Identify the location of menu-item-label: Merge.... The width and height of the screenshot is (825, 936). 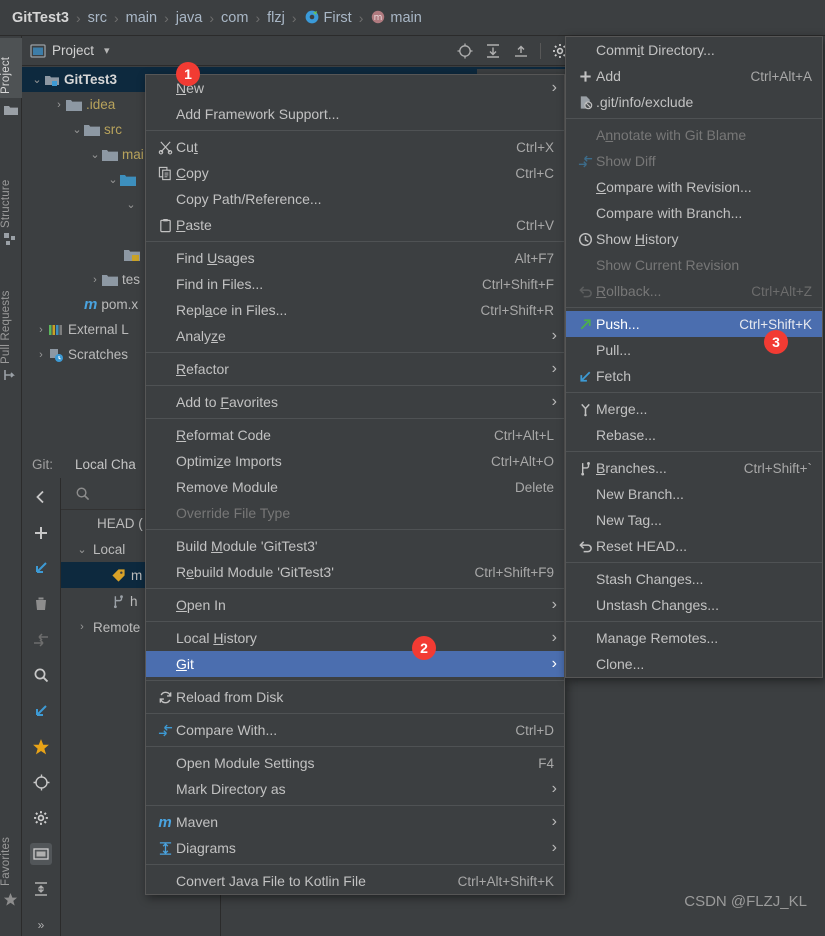
(622, 409).